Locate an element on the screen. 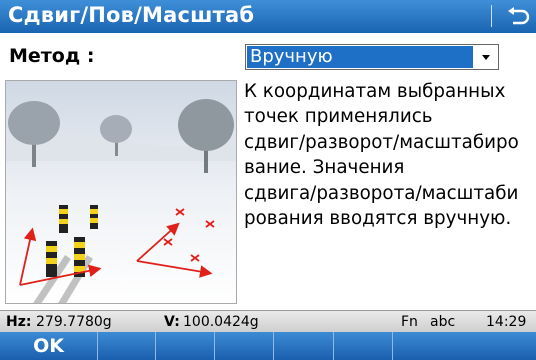  method-label: Метод : is located at coordinates (52, 56).